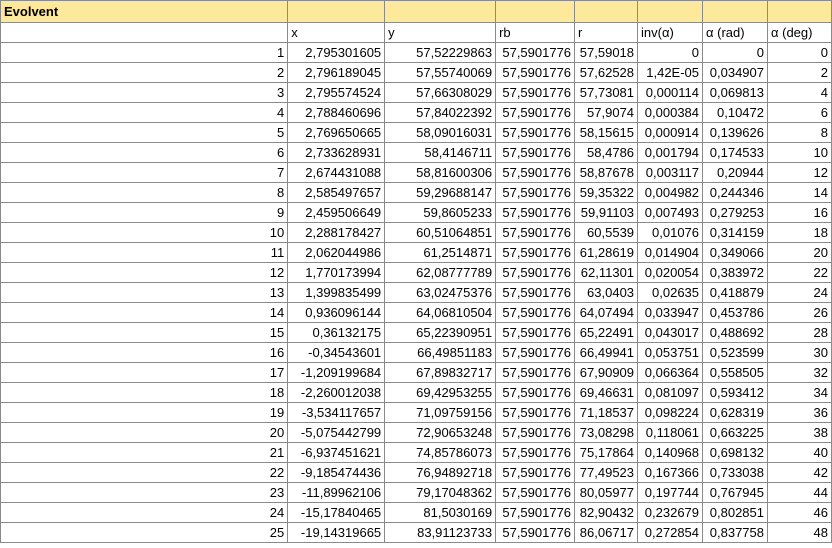 This screenshot has height=548, width=832. What do you see at coordinates (799, 52) in the screenshot?
I see `alpha-deg-cell: 0` at bounding box center [799, 52].